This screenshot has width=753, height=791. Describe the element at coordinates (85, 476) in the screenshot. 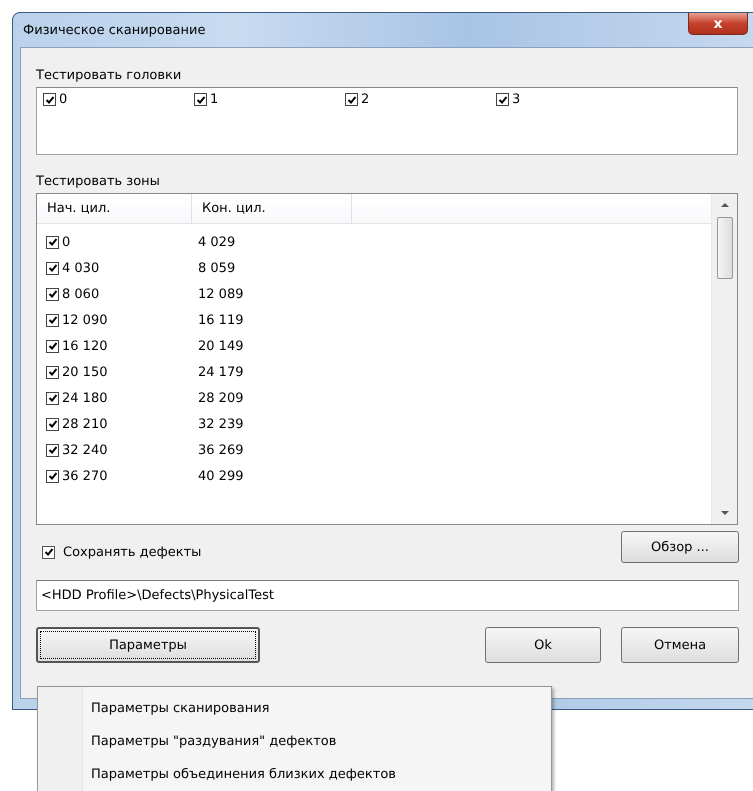

I see `table-cell: 36 270` at that location.